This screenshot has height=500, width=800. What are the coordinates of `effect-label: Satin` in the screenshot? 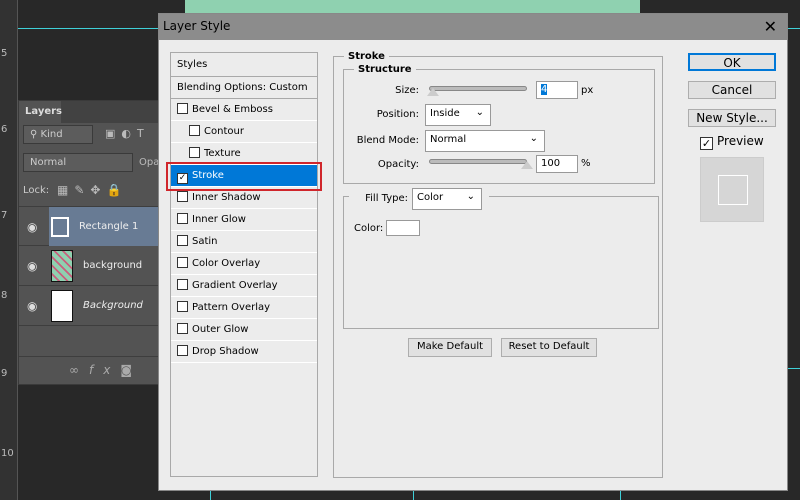 It's located at (205, 241).